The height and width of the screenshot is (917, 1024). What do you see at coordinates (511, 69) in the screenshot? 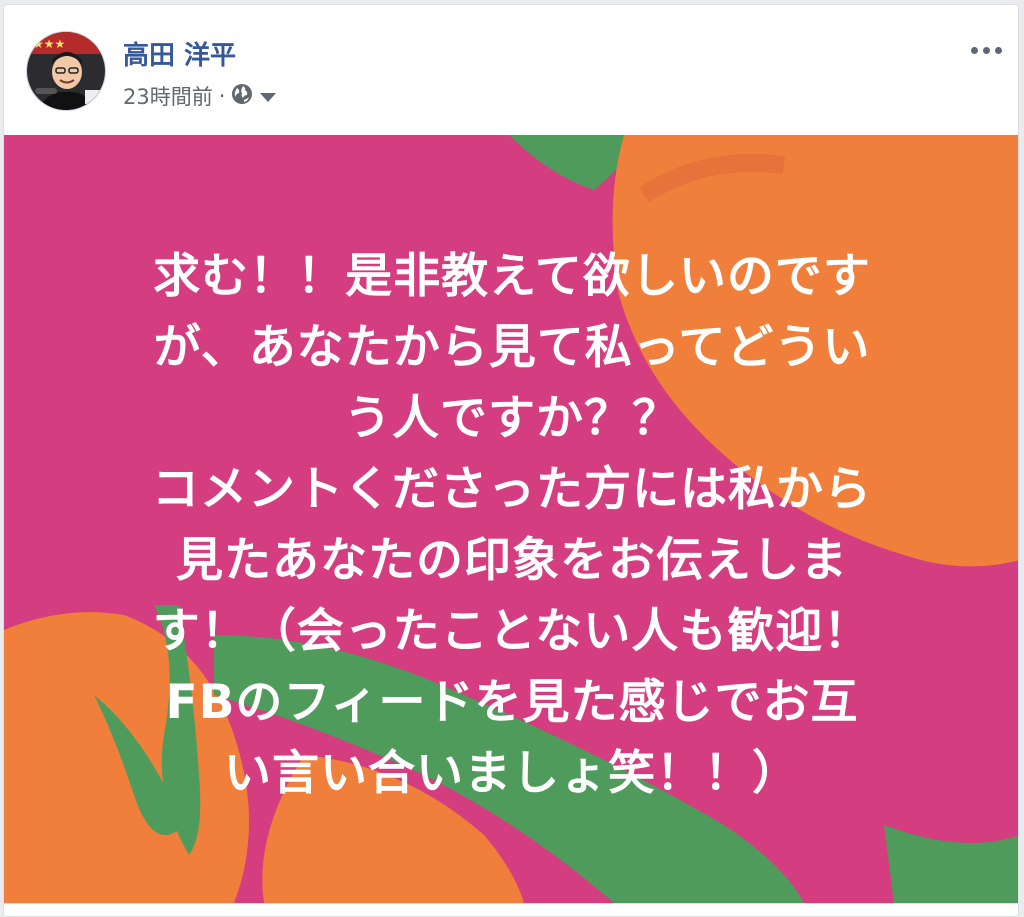
I see `post-header: ★★★ 高田 洋平 23時間前 ·` at bounding box center [511, 69].